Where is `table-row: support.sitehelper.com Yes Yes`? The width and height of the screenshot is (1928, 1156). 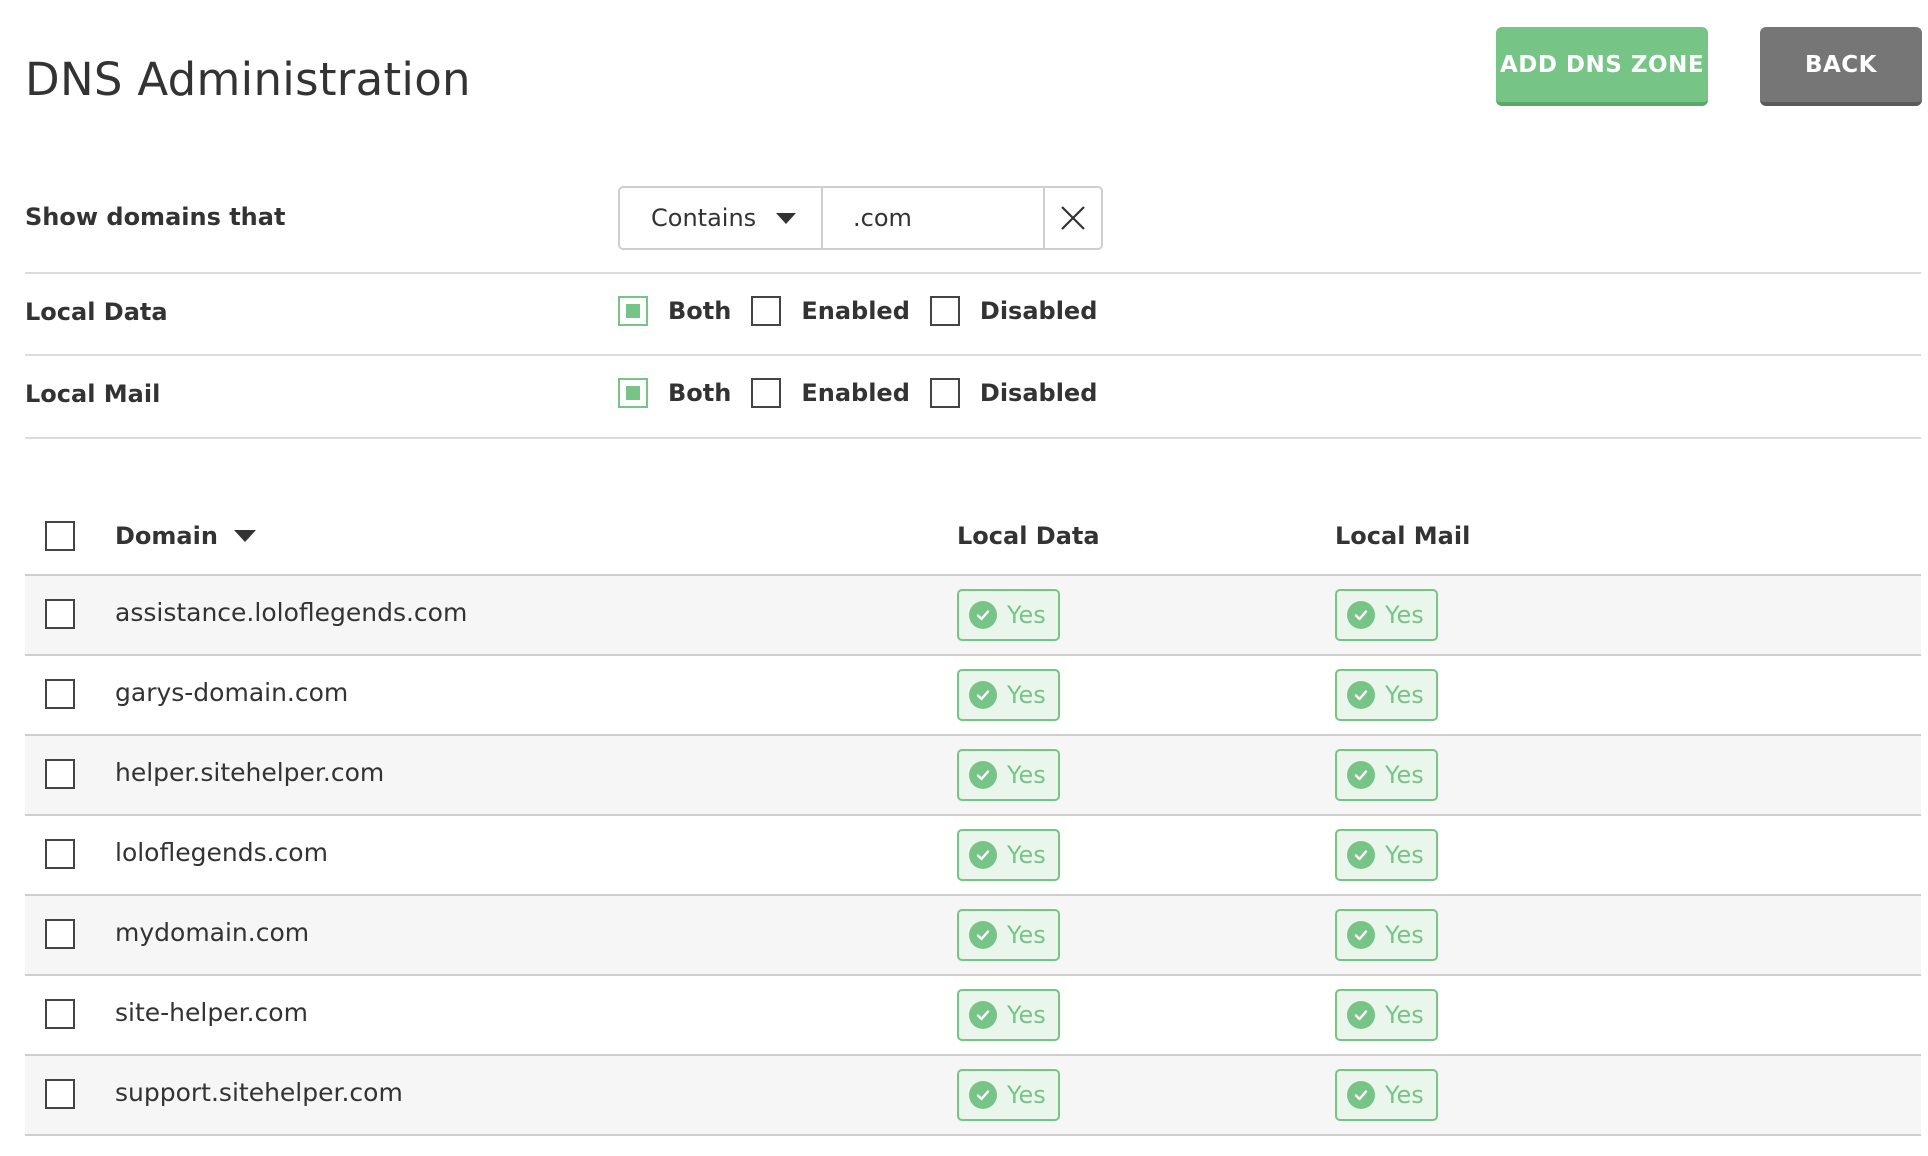 table-row: support.sitehelper.com Yes Yes is located at coordinates (973, 1096).